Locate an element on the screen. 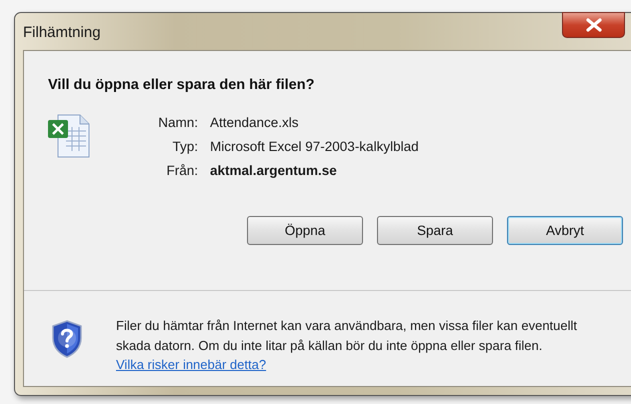  spreadsheet-file-icon is located at coordinates (69, 136).